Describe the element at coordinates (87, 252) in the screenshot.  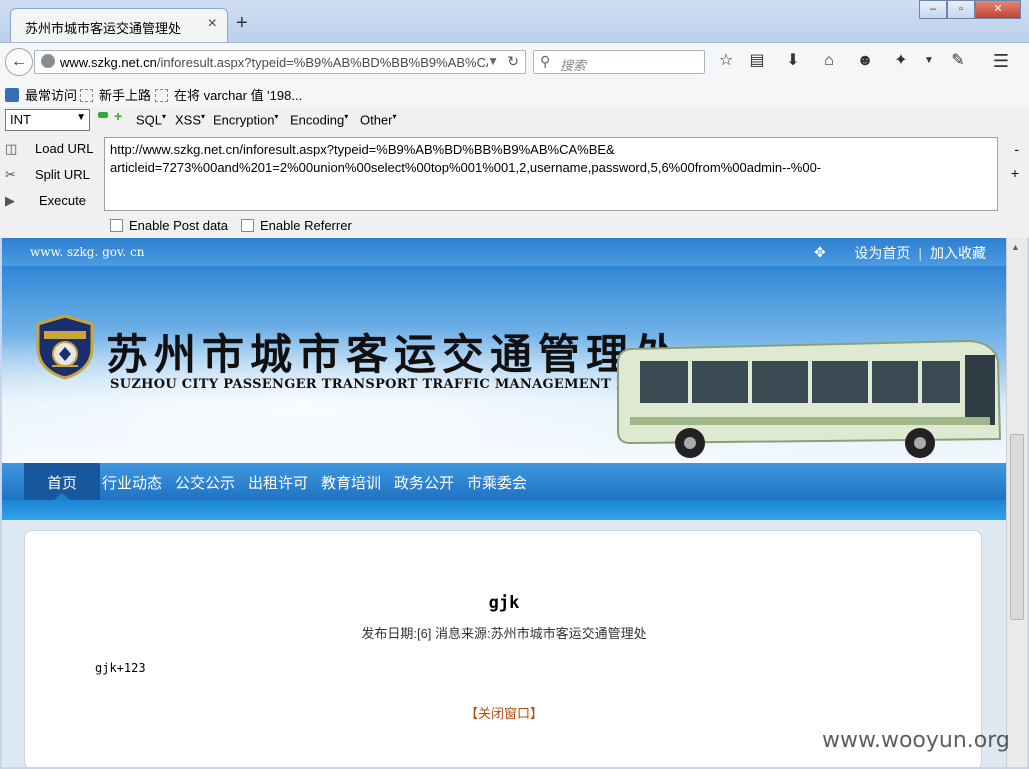
I see `site-domain: www. szkg. gov. cn` at that location.